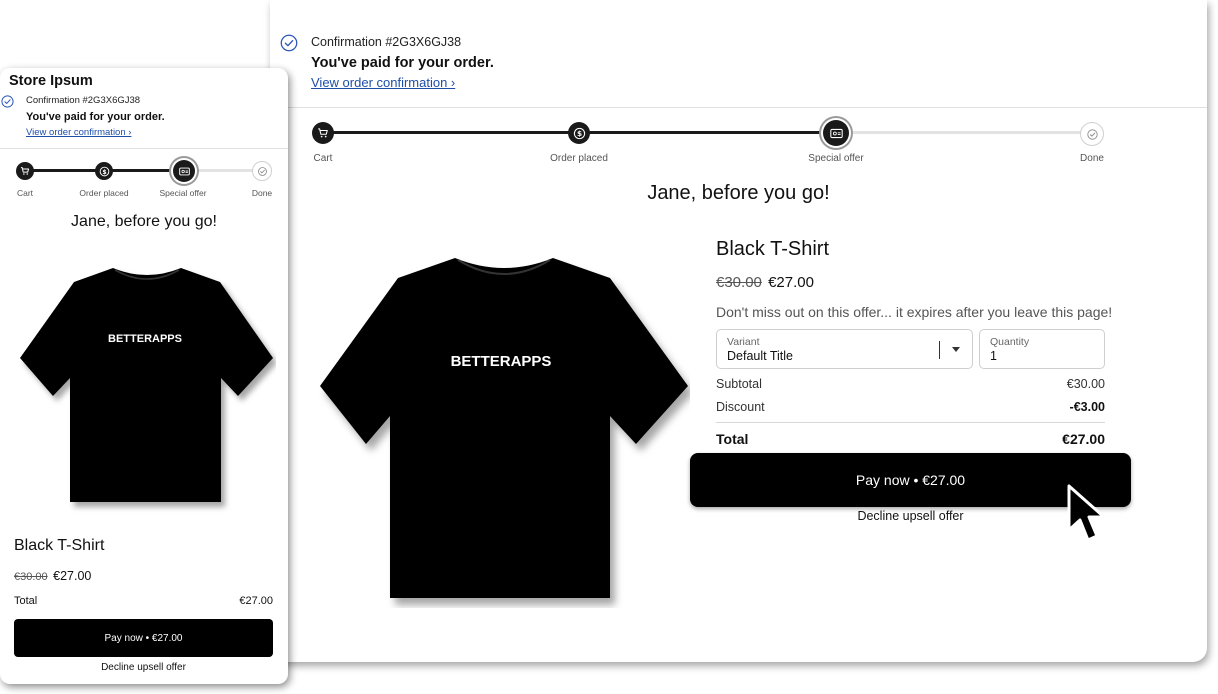  What do you see at coordinates (740, 407) in the screenshot?
I see `discount-label: Discount` at bounding box center [740, 407].